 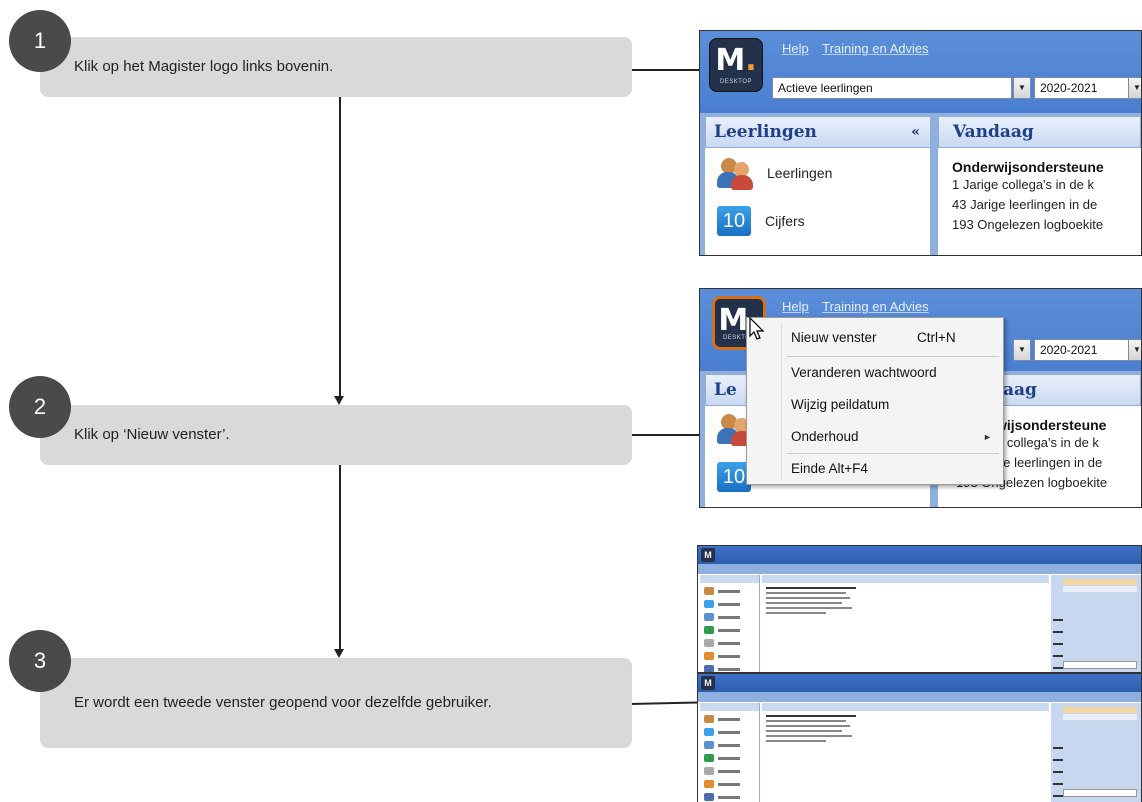 What do you see at coordinates (761, 221) in the screenshot?
I see `nav-item-cijfers: 10 Cijfers` at bounding box center [761, 221].